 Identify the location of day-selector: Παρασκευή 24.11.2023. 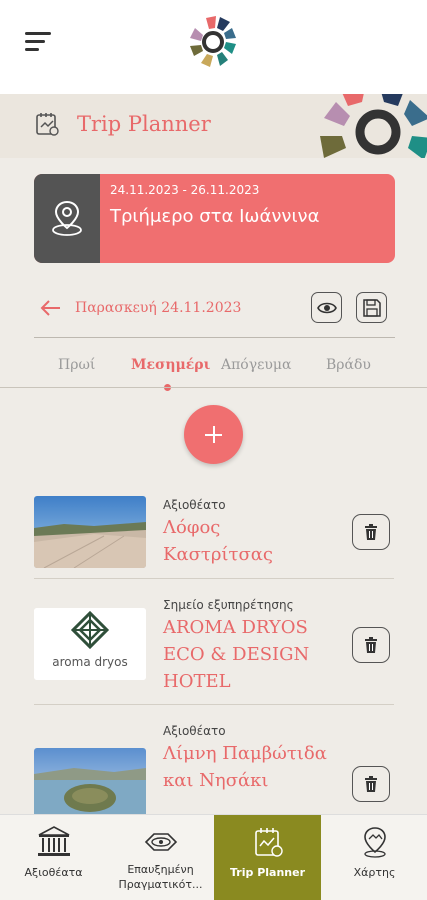
(214, 314).